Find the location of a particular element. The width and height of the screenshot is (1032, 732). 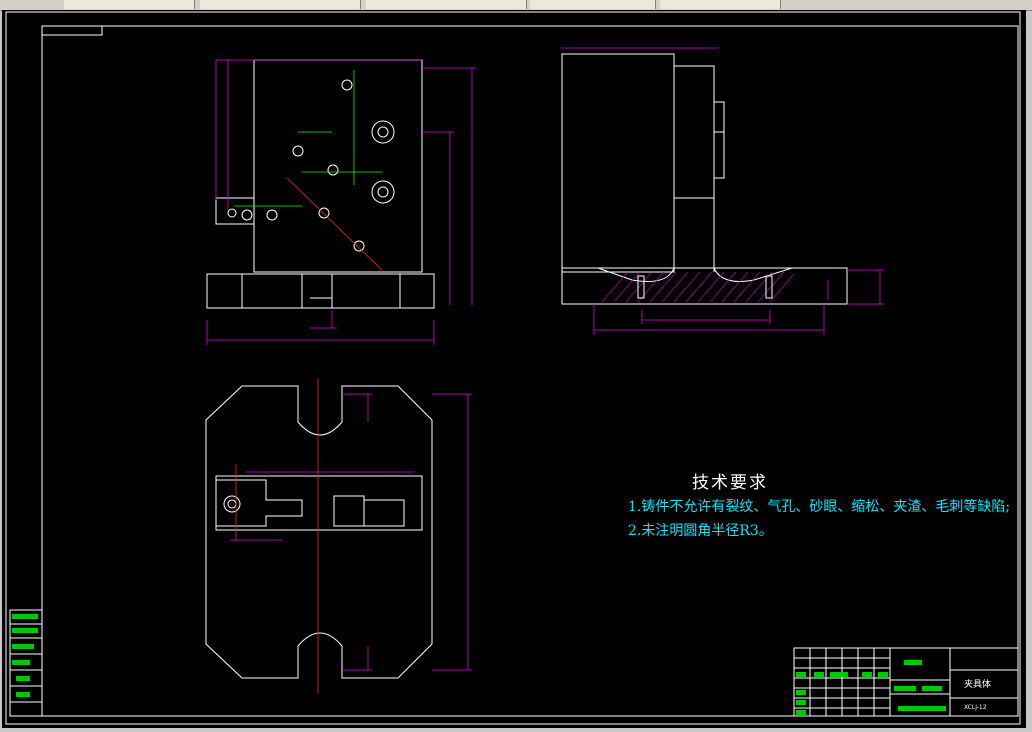

top-view is located at coordinates (338, 536).